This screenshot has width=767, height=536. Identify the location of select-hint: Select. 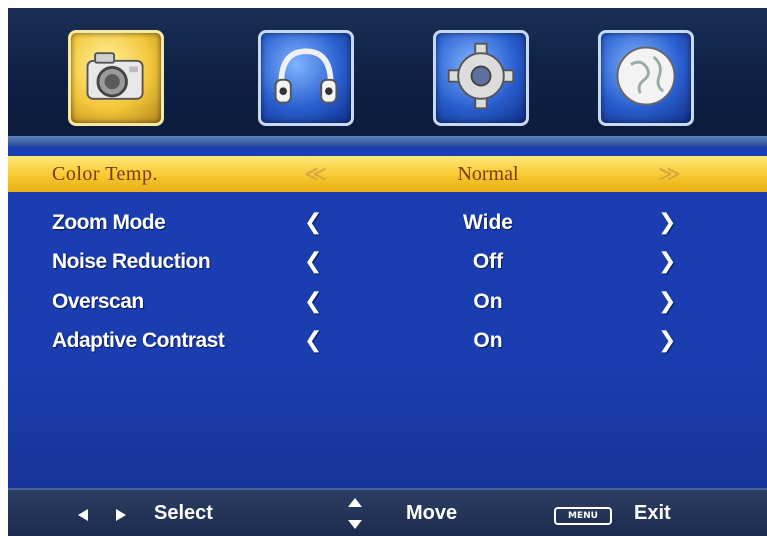
(183, 513).